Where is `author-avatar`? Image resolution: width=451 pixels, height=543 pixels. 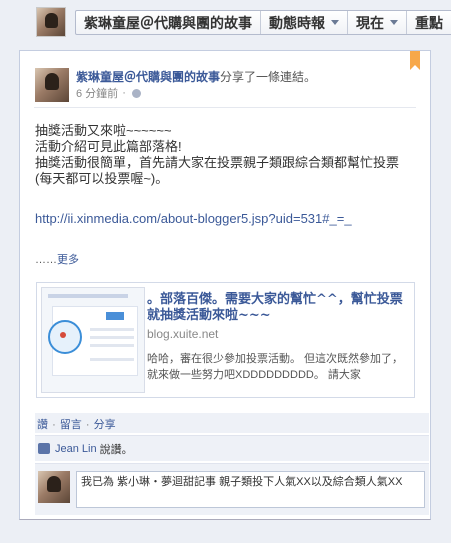 author-avatar is located at coordinates (52, 85).